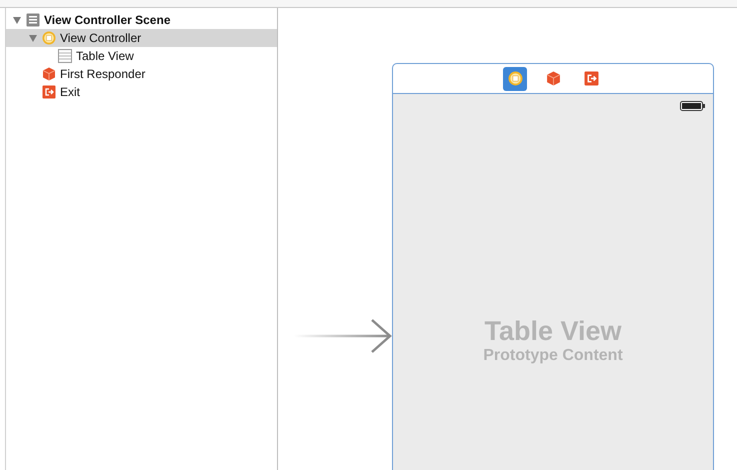 The width and height of the screenshot is (737, 470). Describe the element at coordinates (101, 38) in the screenshot. I see `outline-label: View Controller` at that location.